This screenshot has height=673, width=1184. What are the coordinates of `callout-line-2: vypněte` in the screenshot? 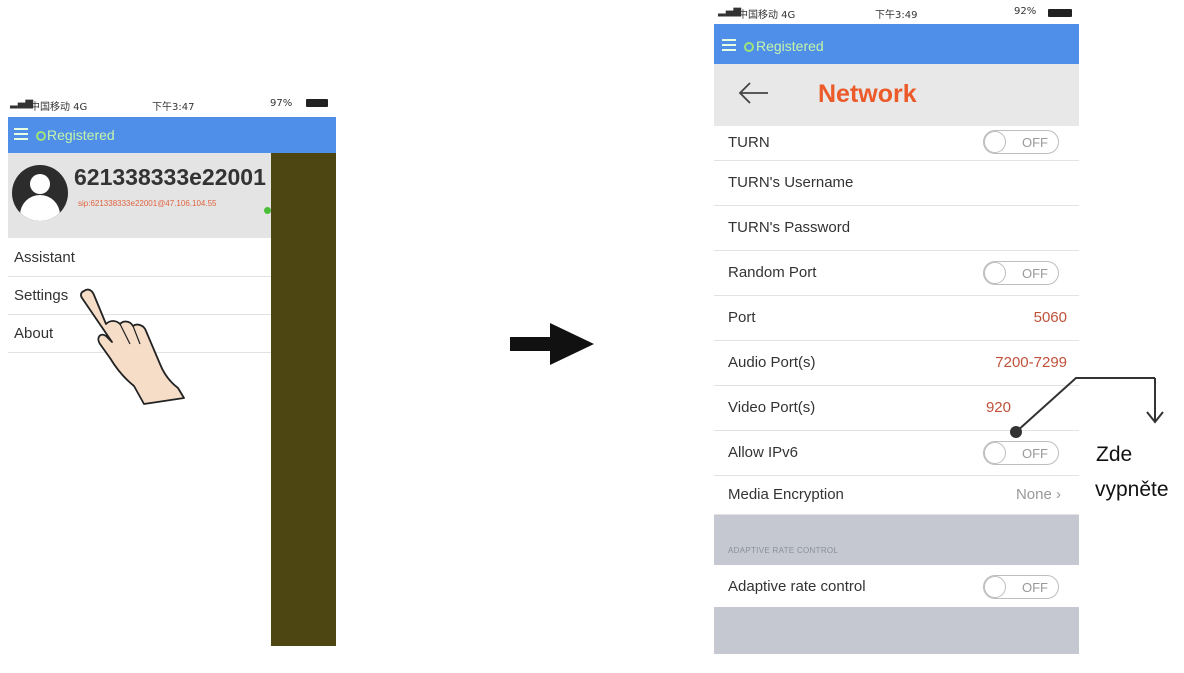 It's located at (1132, 489).